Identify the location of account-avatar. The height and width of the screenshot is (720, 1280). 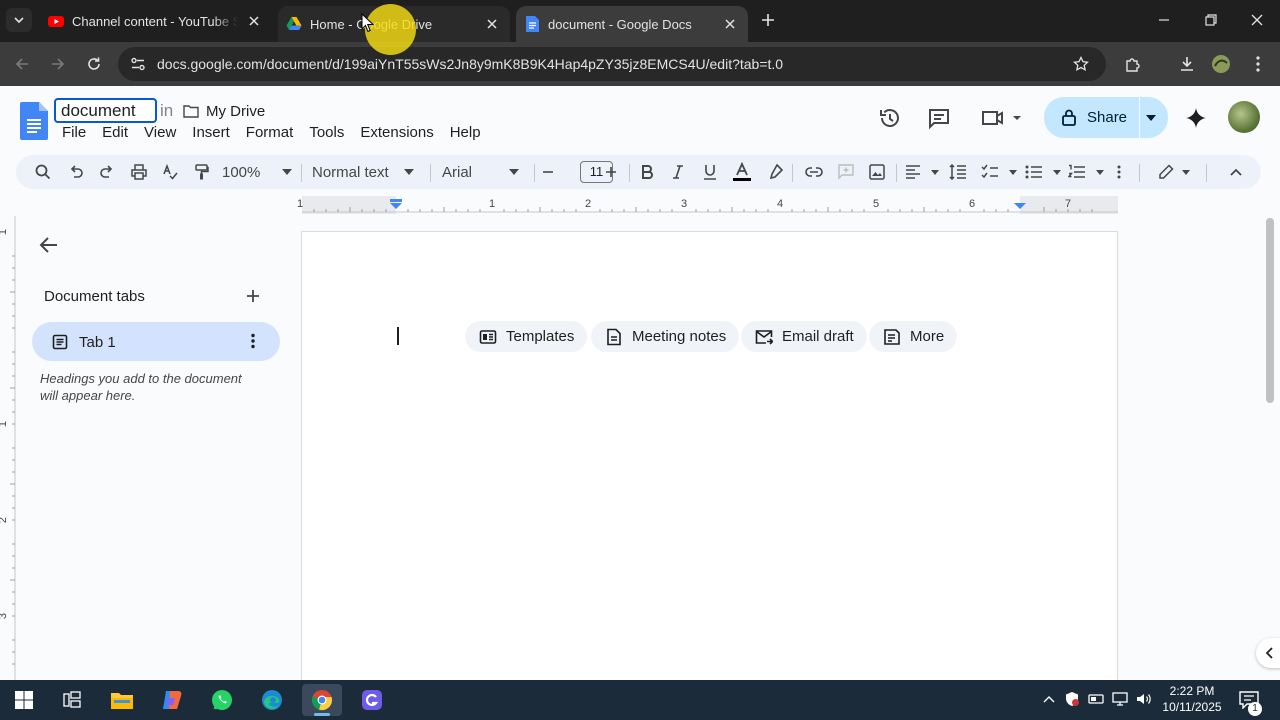
(1244, 117).